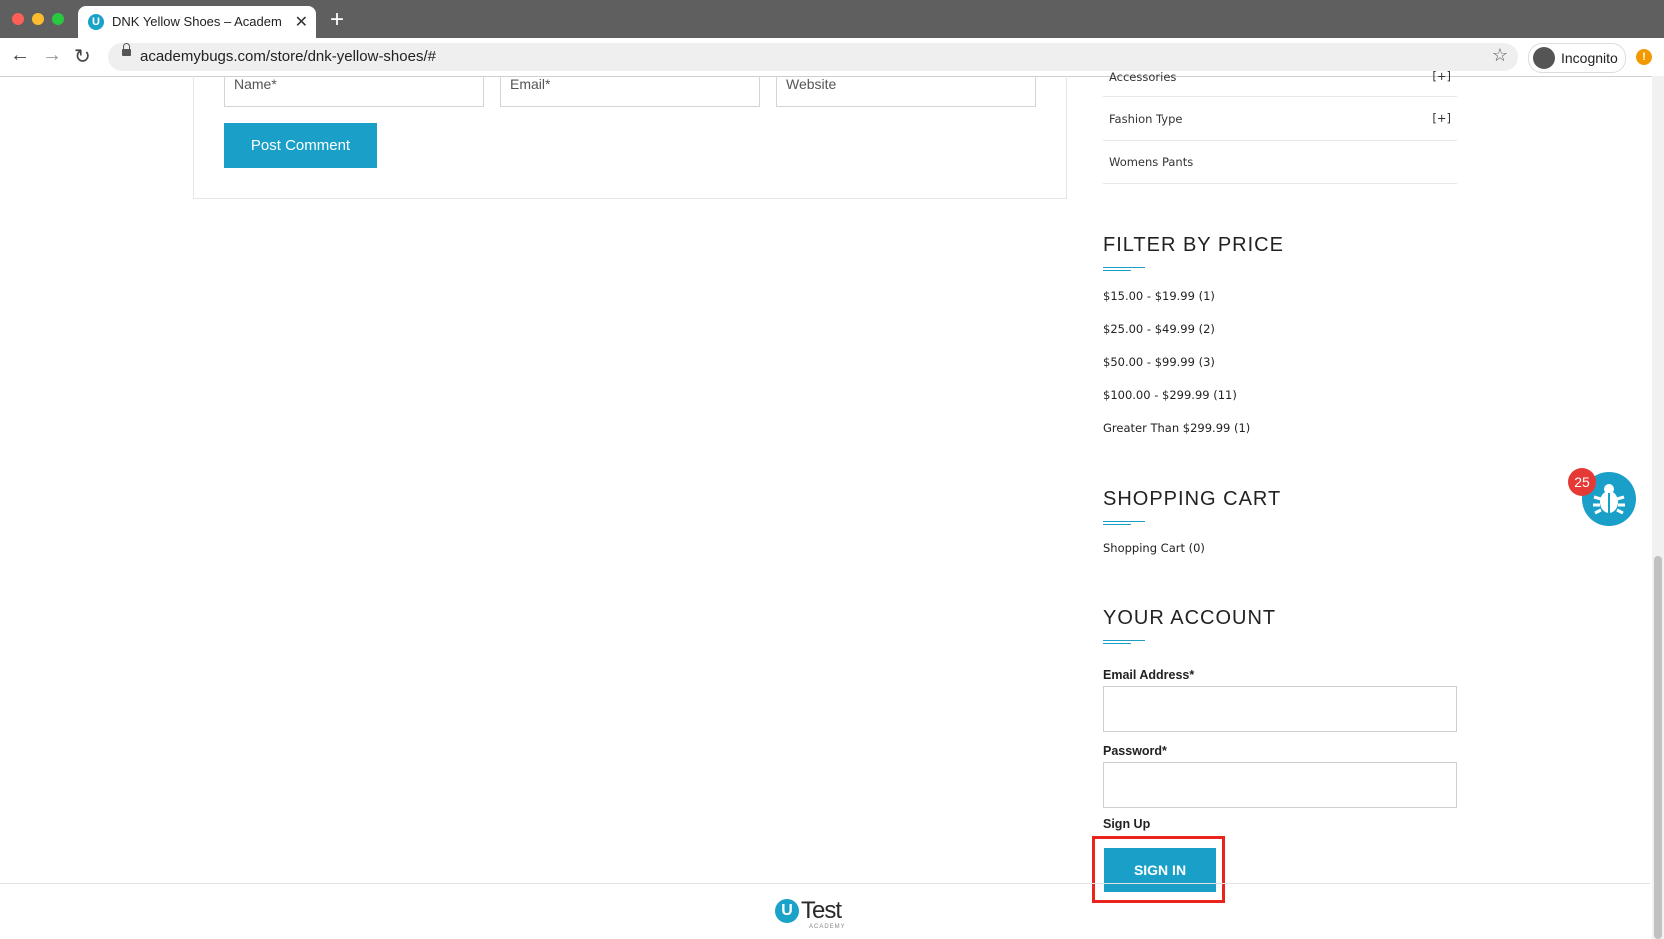 The image size is (1664, 939). What do you see at coordinates (1159, 329) in the screenshot?
I see `price-range-link: $25.00 - $49.99 (2)` at bounding box center [1159, 329].